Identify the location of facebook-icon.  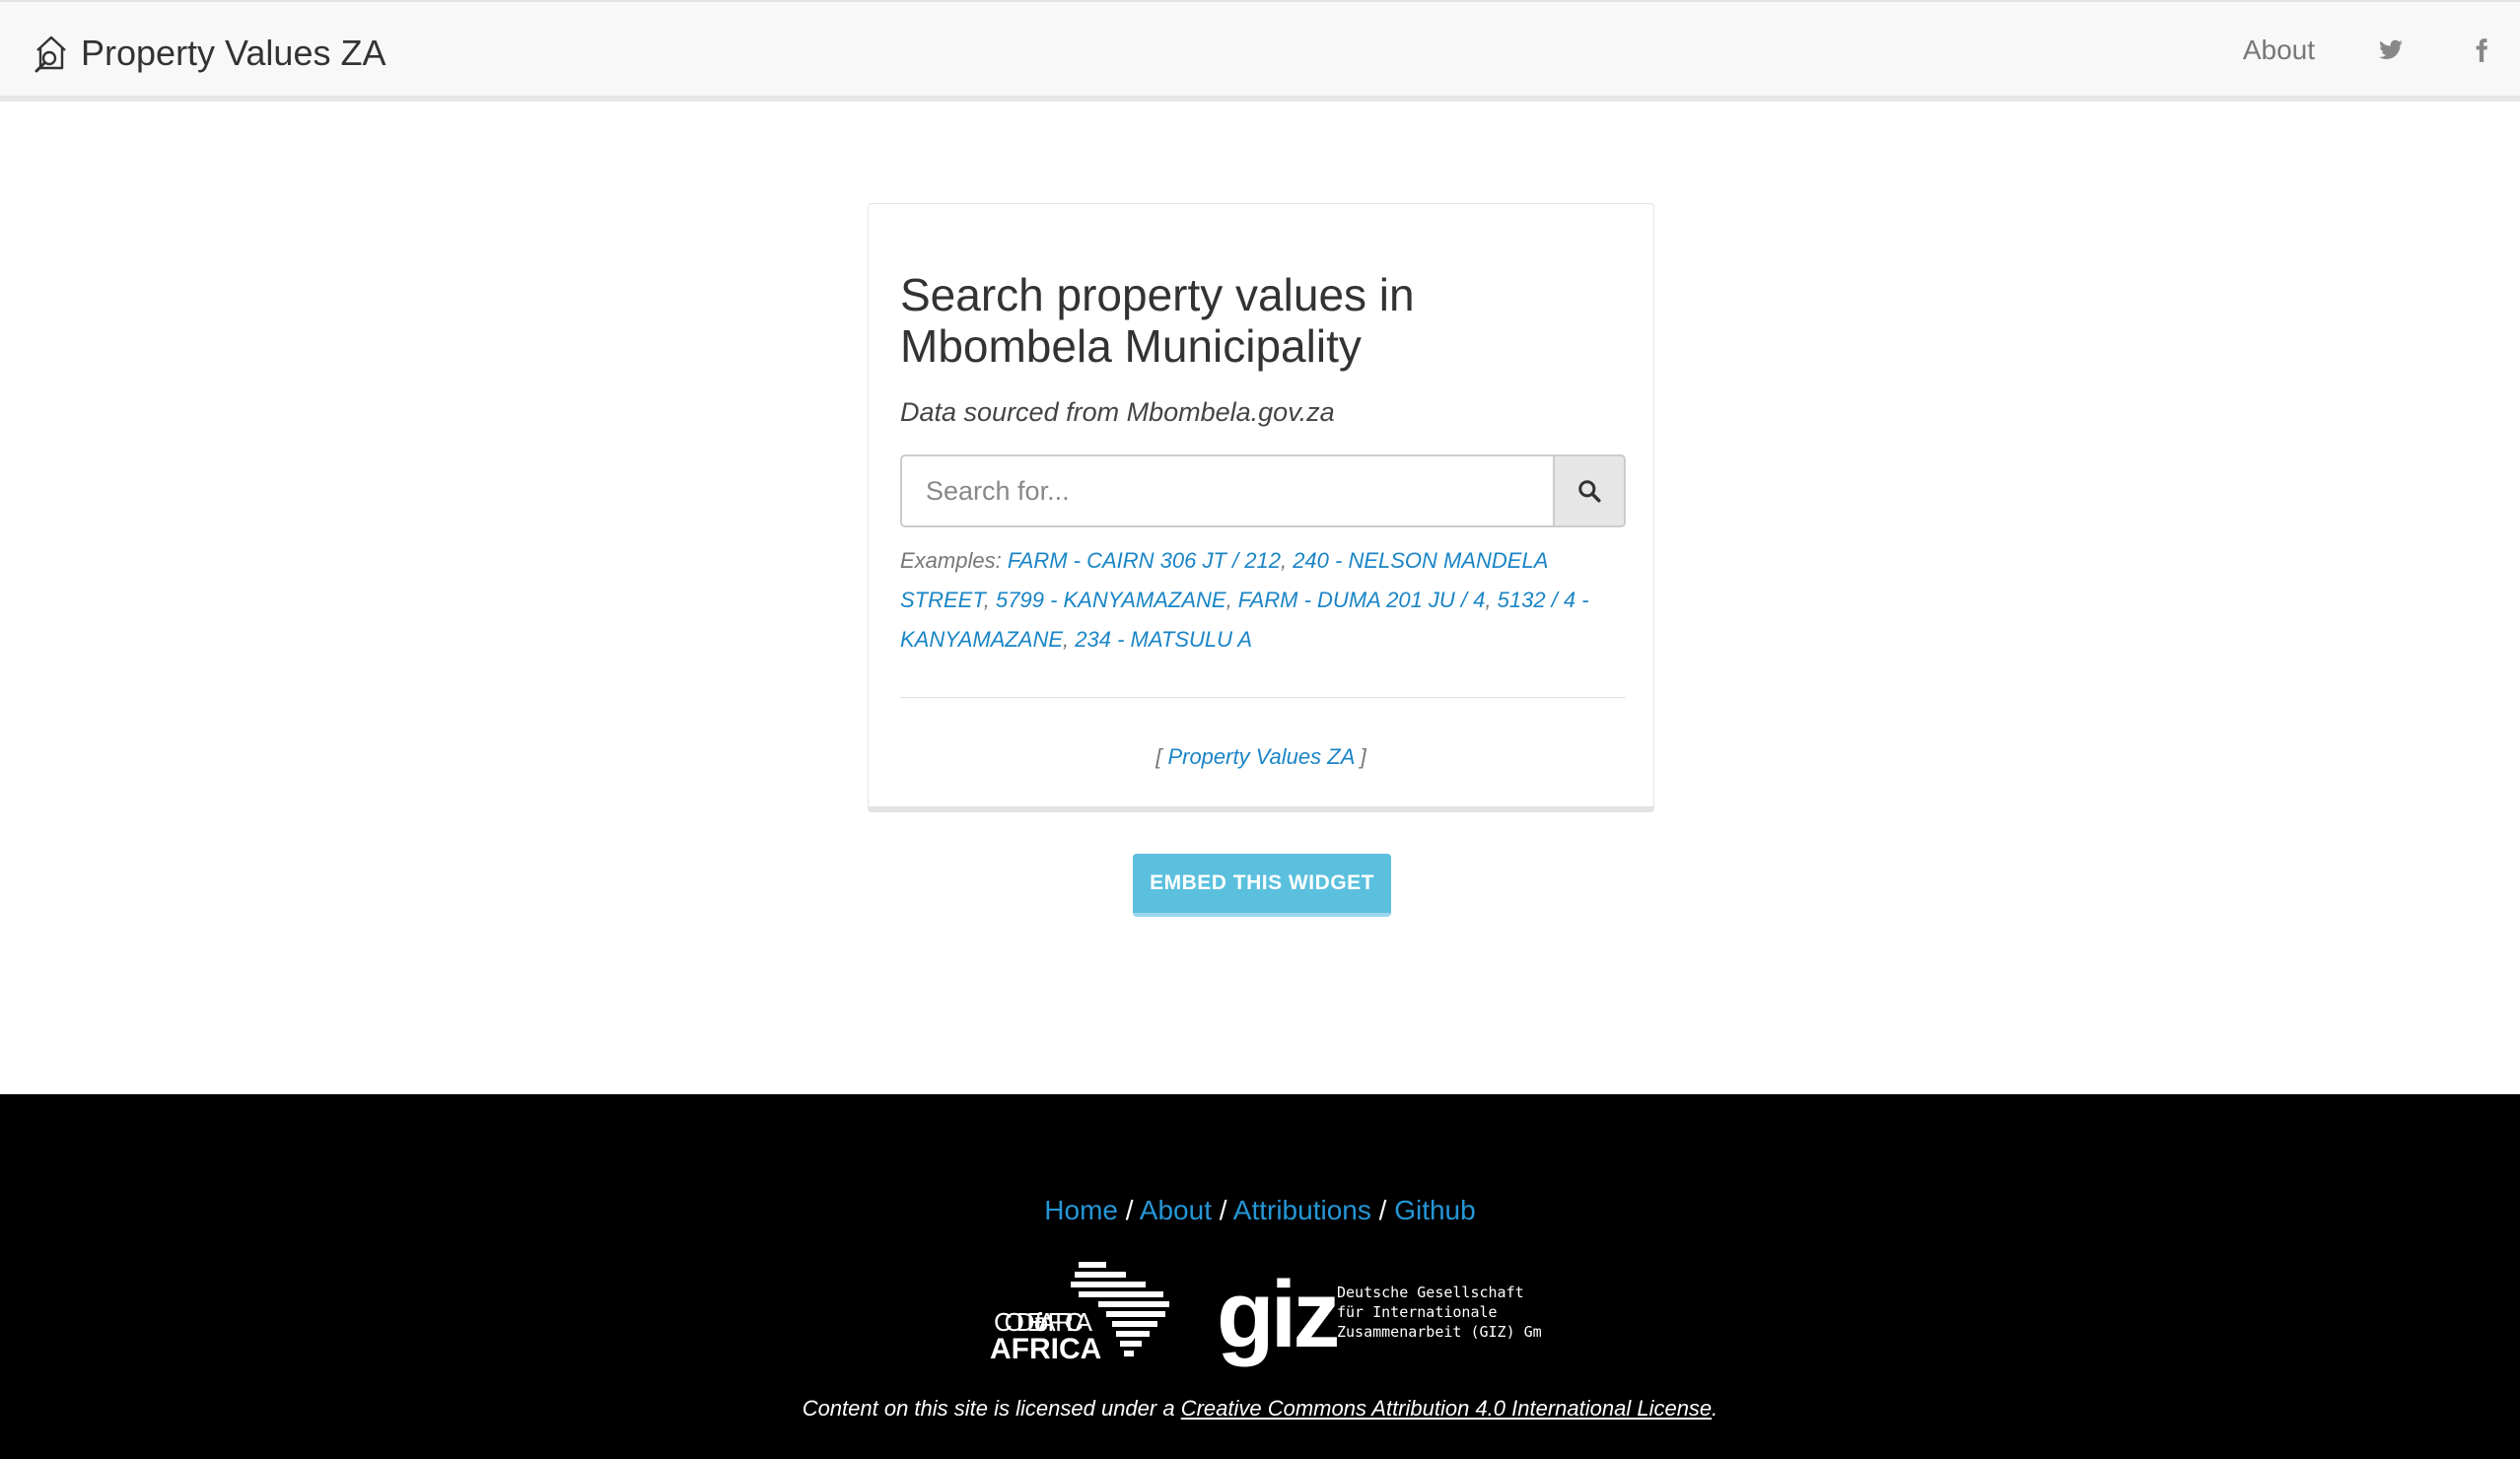
(2481, 50).